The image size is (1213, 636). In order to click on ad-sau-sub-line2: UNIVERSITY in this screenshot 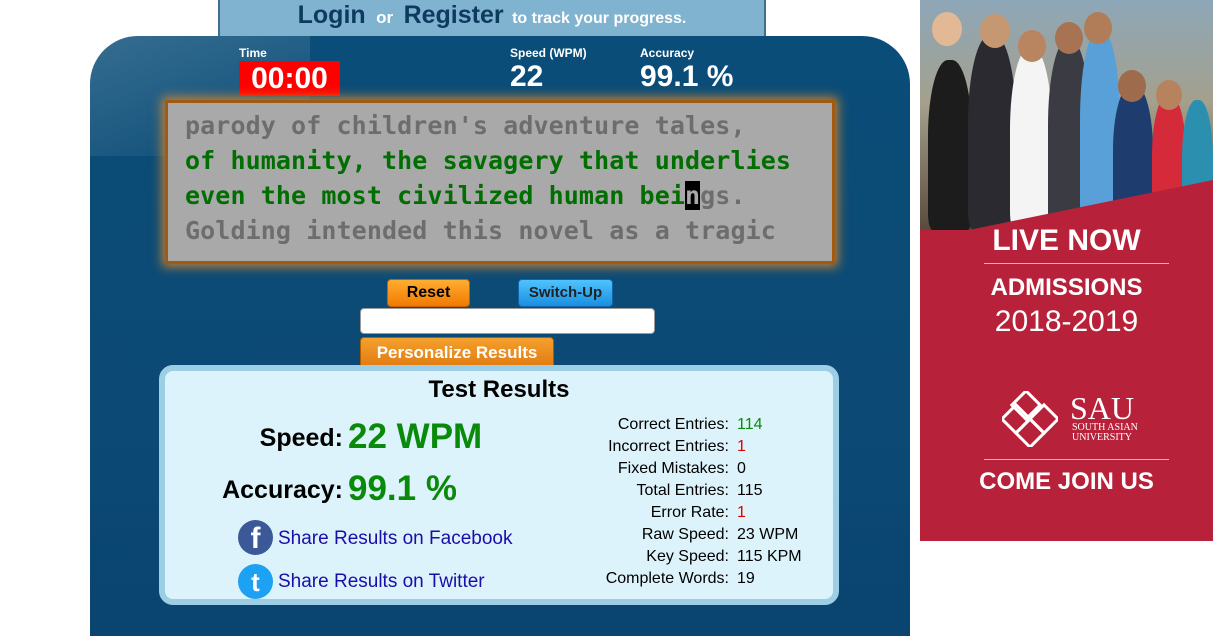, I will do `click(1102, 437)`.